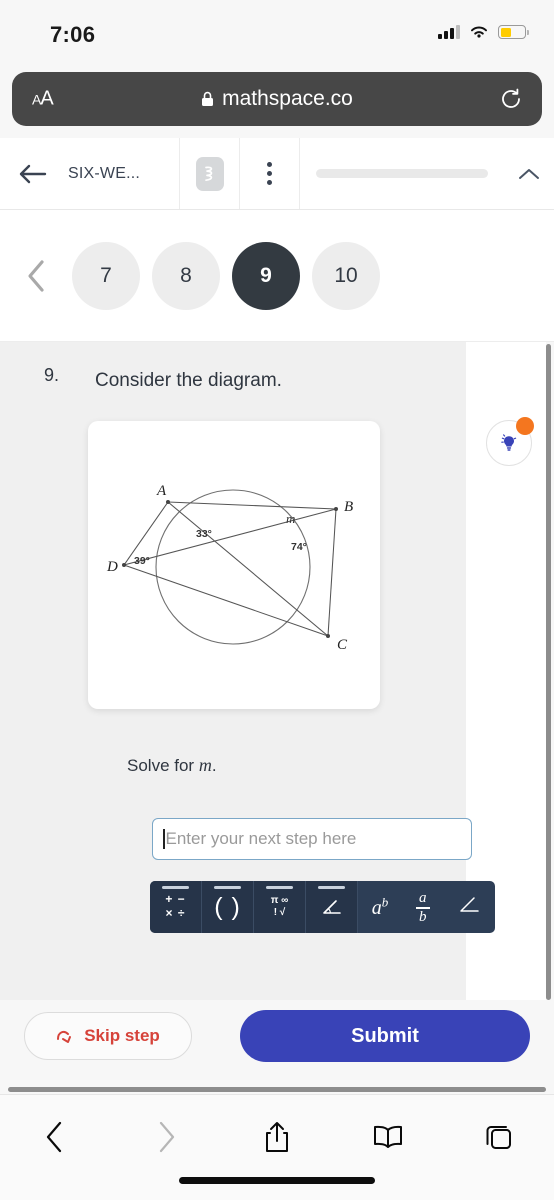 This screenshot has height=1200, width=554. What do you see at coordinates (204, 534) in the screenshot?
I see `angle-label-33: 33°` at bounding box center [204, 534].